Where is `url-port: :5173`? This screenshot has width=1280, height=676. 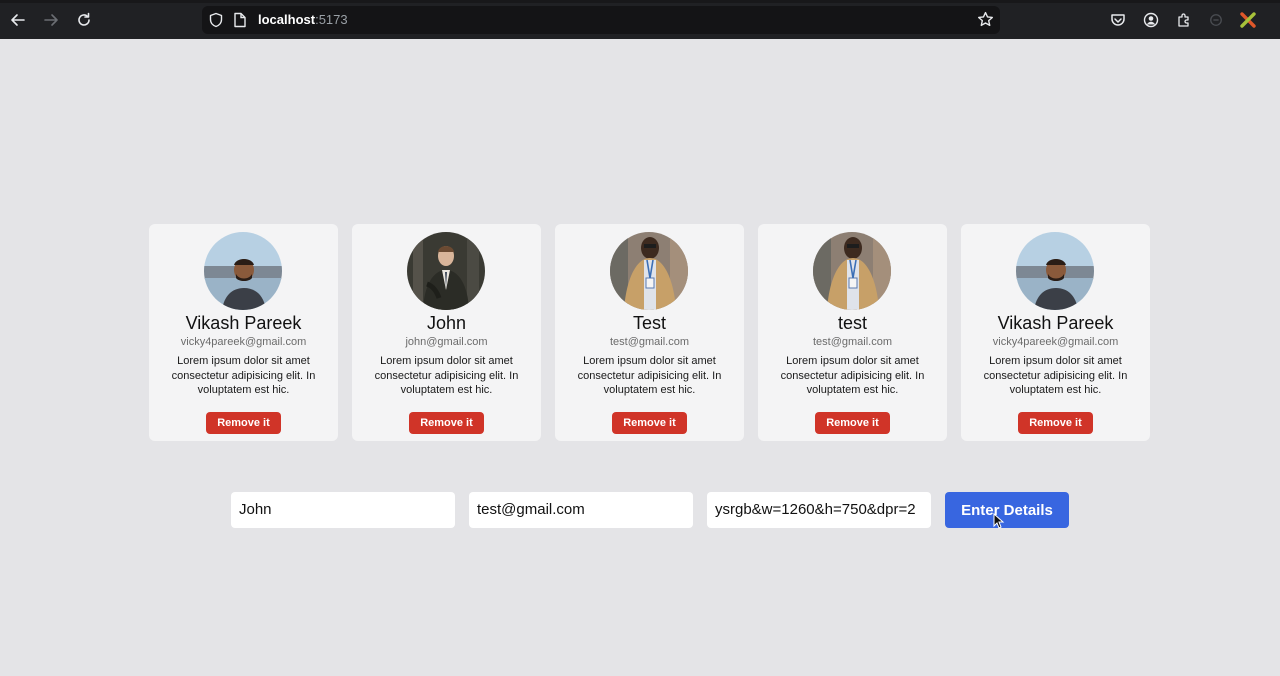 url-port: :5173 is located at coordinates (331, 19).